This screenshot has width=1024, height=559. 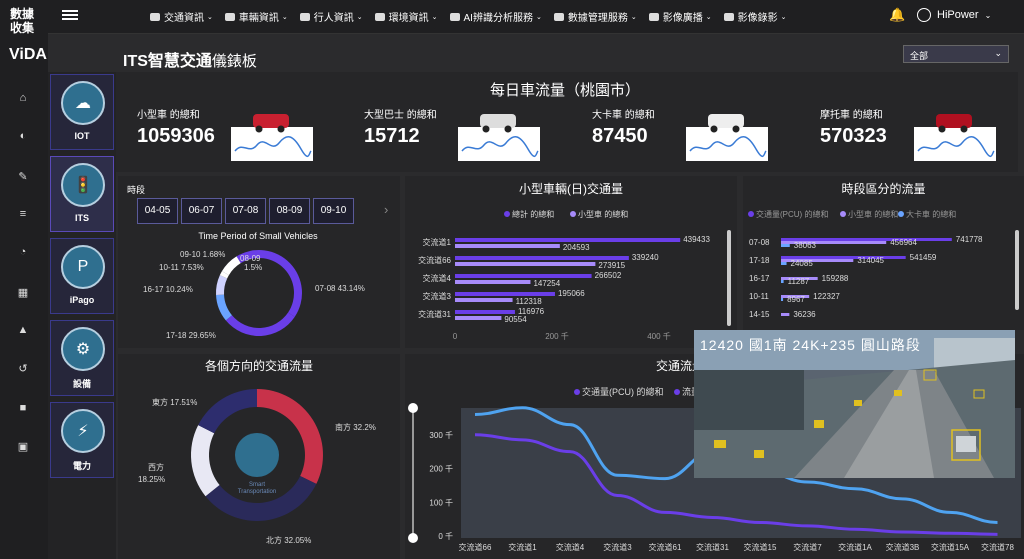 I want to click on nav-item-5: 數據管理服務 ⌄, so click(x=595, y=16).